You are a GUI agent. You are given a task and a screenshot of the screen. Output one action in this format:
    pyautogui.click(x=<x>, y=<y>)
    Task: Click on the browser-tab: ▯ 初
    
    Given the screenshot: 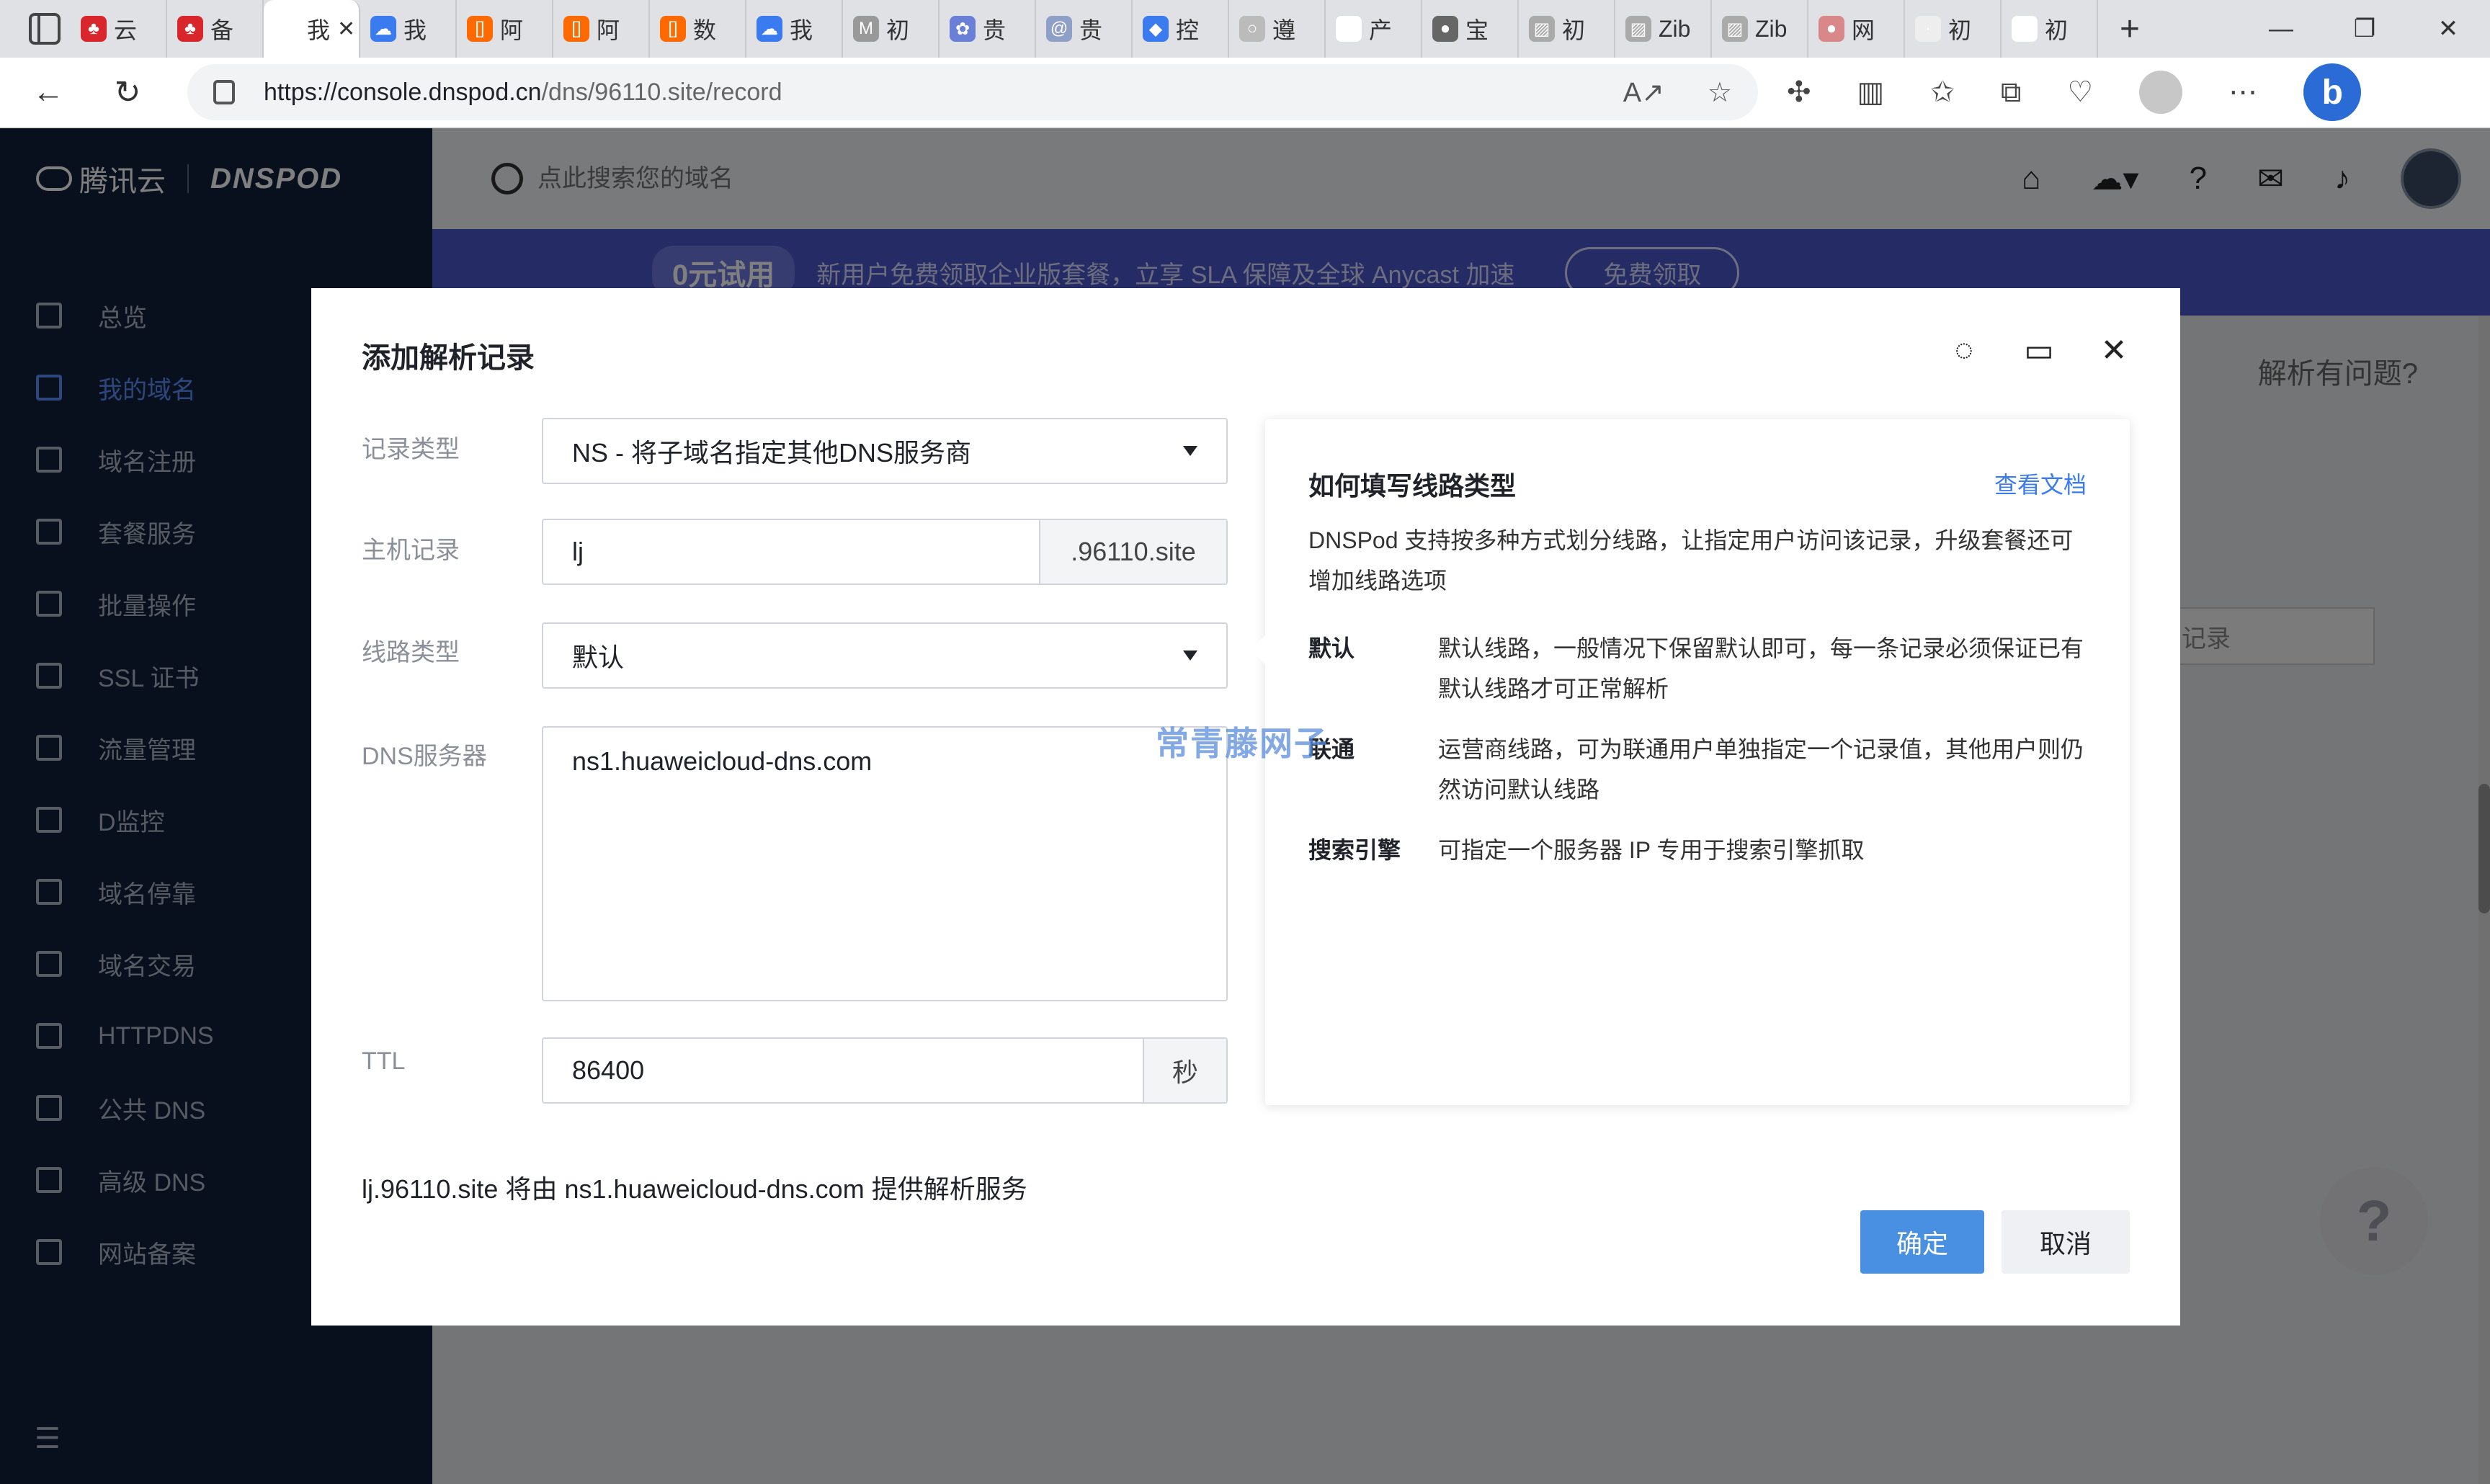 What is the action you would take?
    pyautogui.click(x=2050, y=29)
    